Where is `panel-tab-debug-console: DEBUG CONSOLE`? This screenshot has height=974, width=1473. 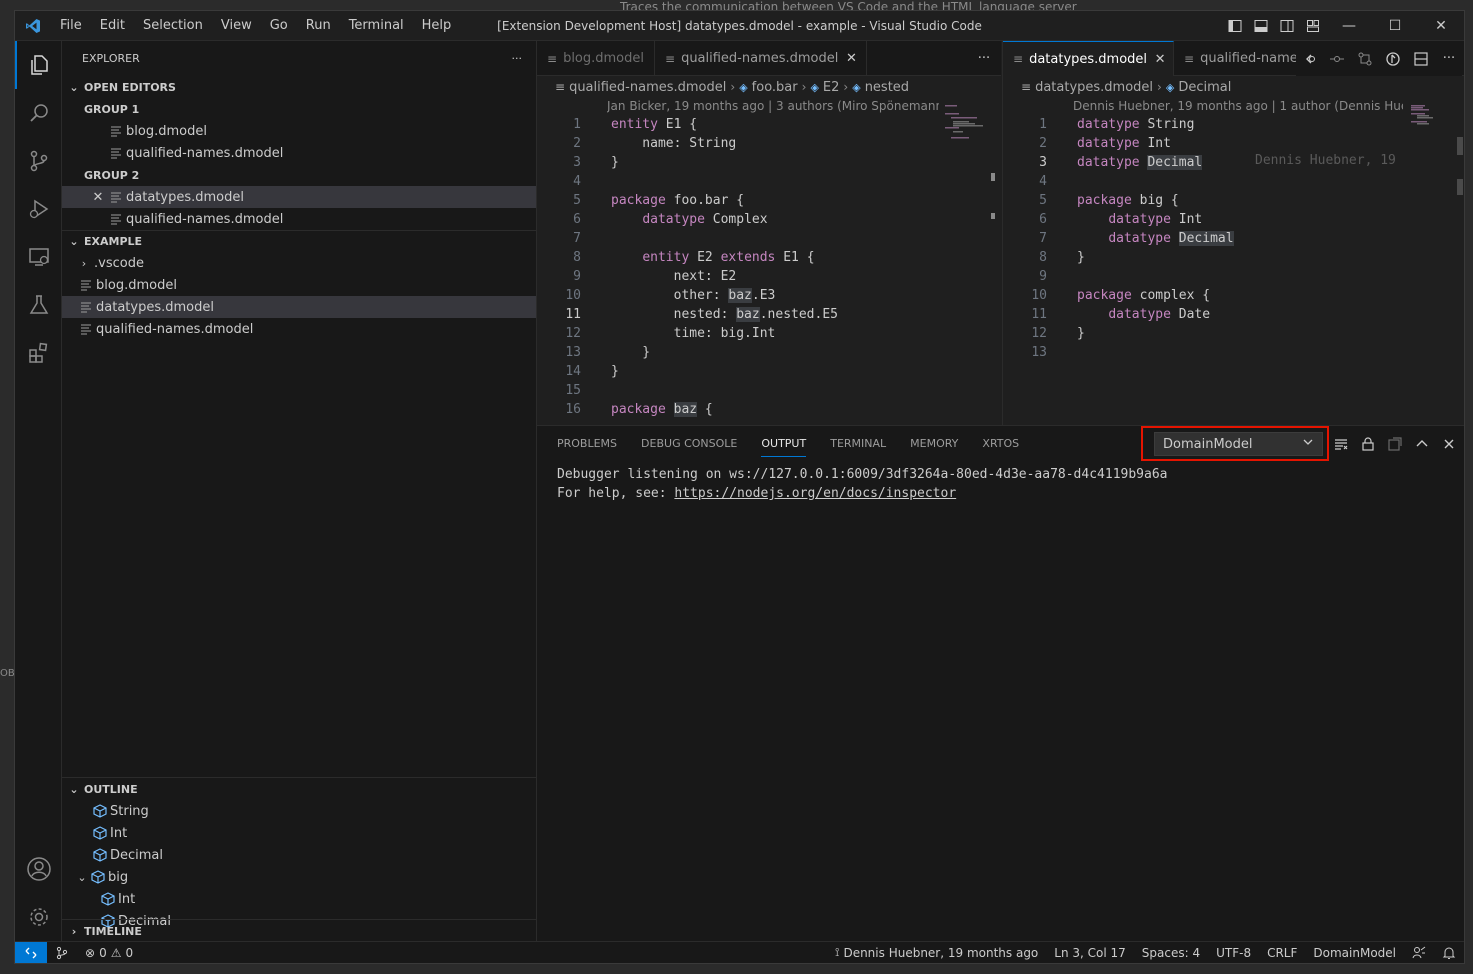
panel-tab-debug-console: DEBUG CONSOLE is located at coordinates (689, 443).